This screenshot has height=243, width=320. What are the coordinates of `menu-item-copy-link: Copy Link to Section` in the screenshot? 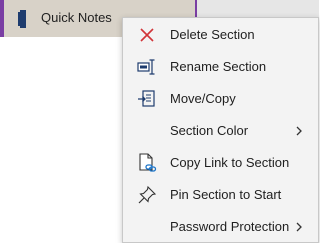 It's located at (220, 163).